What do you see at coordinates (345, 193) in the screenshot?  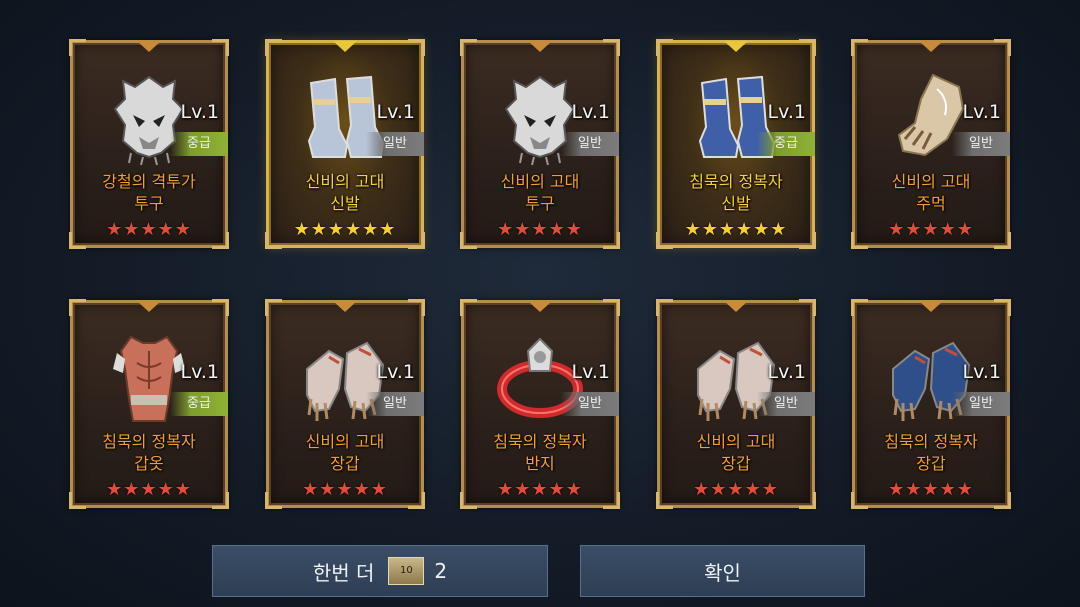 I see `item-name: 신비의 고대 신발` at bounding box center [345, 193].